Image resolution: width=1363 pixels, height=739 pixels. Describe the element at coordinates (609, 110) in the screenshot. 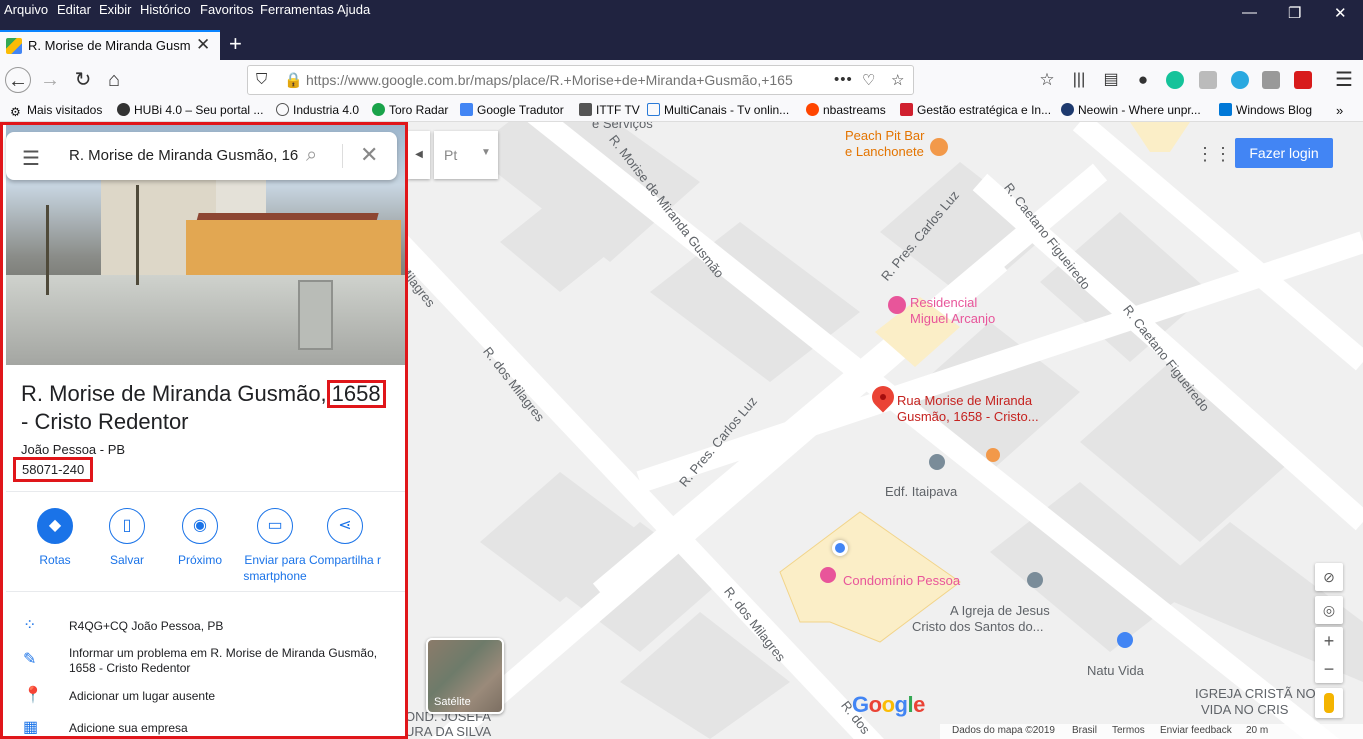

I see `bookmark-ittf-tv: ITTF TV` at that location.